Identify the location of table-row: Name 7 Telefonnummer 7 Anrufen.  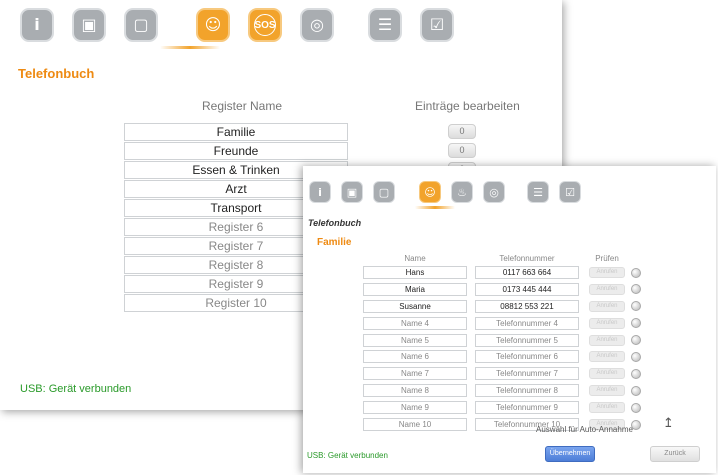
(502, 373).